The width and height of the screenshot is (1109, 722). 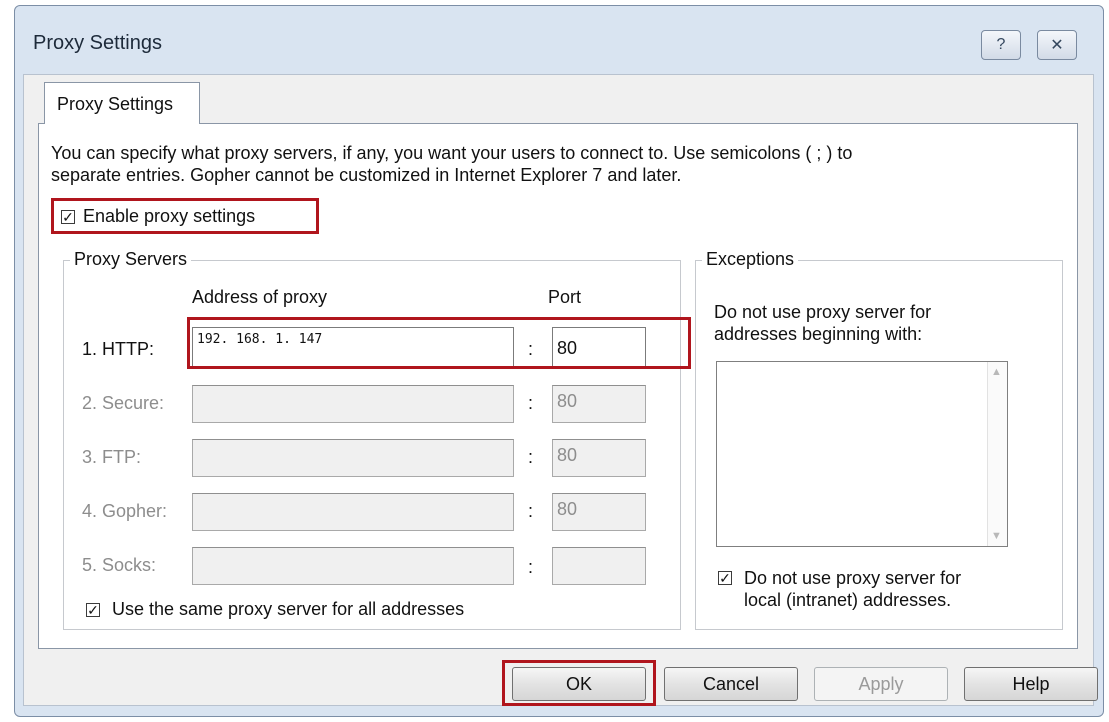 What do you see at coordinates (579, 683) in the screenshot?
I see `highlight-ok-button` at bounding box center [579, 683].